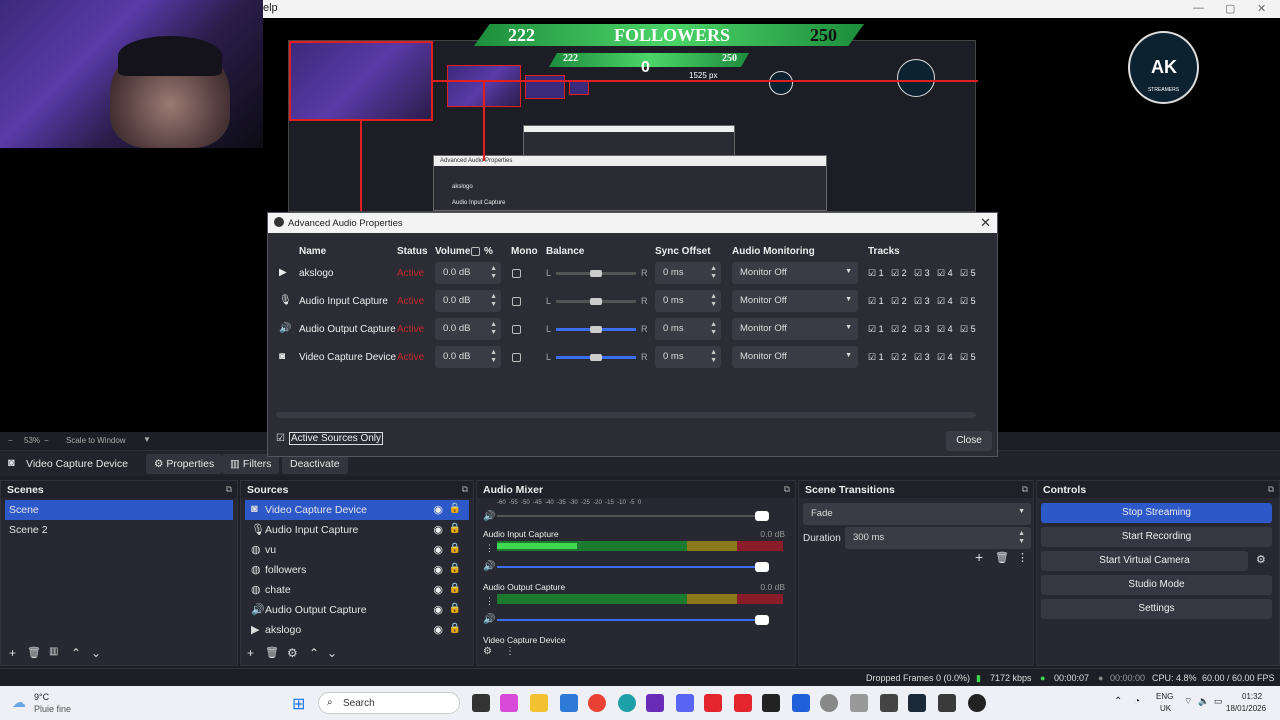 The height and width of the screenshot is (720, 1280). What do you see at coordinates (475, 251) in the screenshot?
I see `percent-checkbox` at bounding box center [475, 251].